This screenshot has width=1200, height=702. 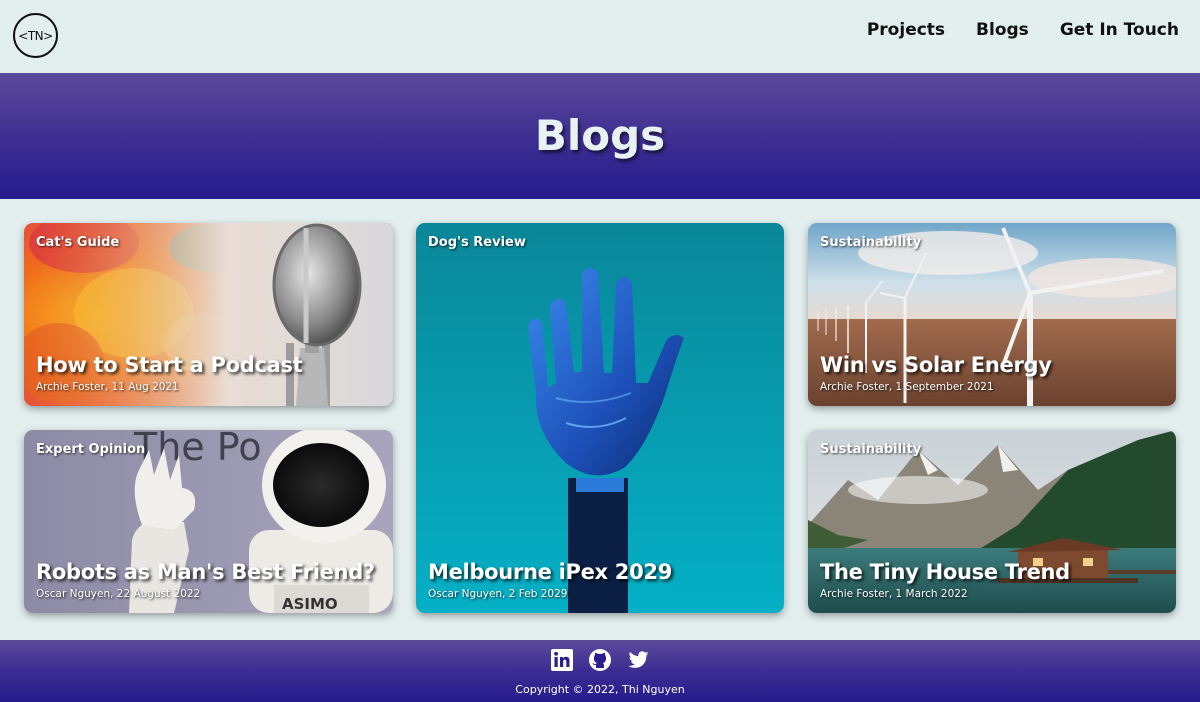 I want to click on card-meta: Archie Foster, 11 Aug 2021, so click(x=107, y=387).